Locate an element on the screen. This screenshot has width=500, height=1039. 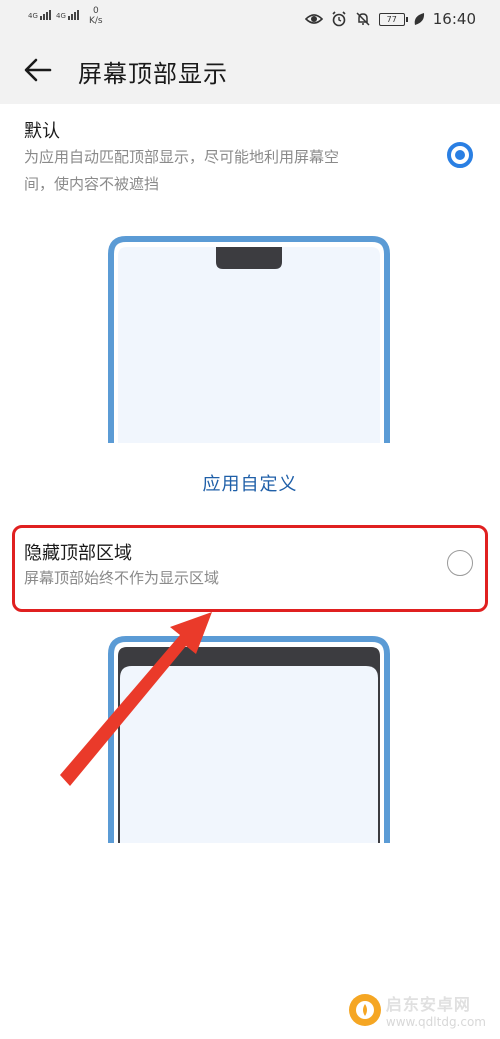
watermark-brand: 启东安卓网 is located at coordinates (428, 1004).